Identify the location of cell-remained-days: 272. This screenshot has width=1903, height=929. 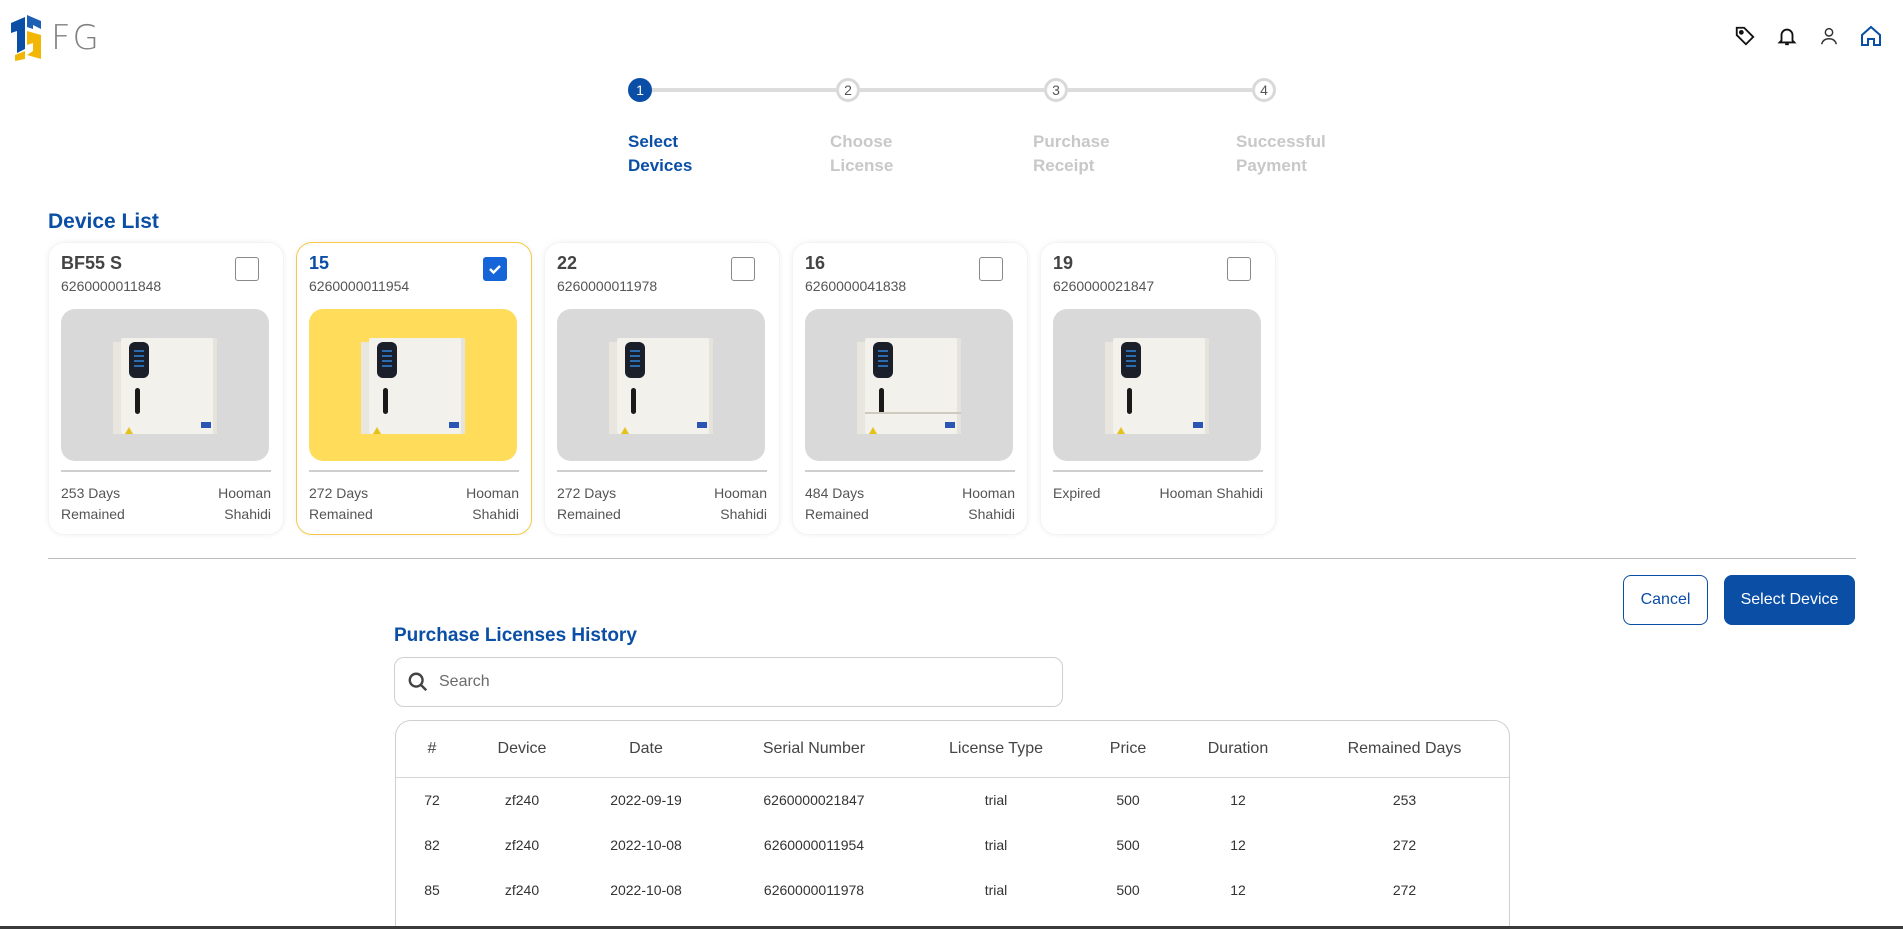
(1404, 844).